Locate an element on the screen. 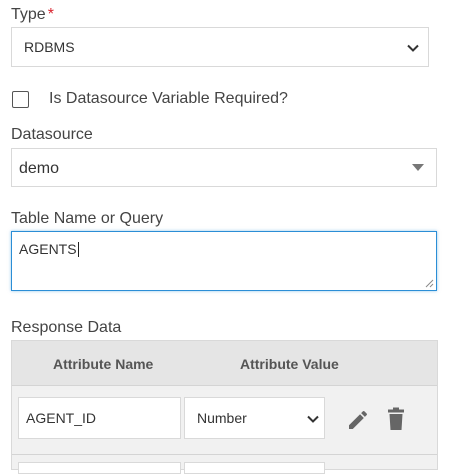 The image size is (452, 474). table-header: Attribute Name Attribute Value is located at coordinates (224, 363).